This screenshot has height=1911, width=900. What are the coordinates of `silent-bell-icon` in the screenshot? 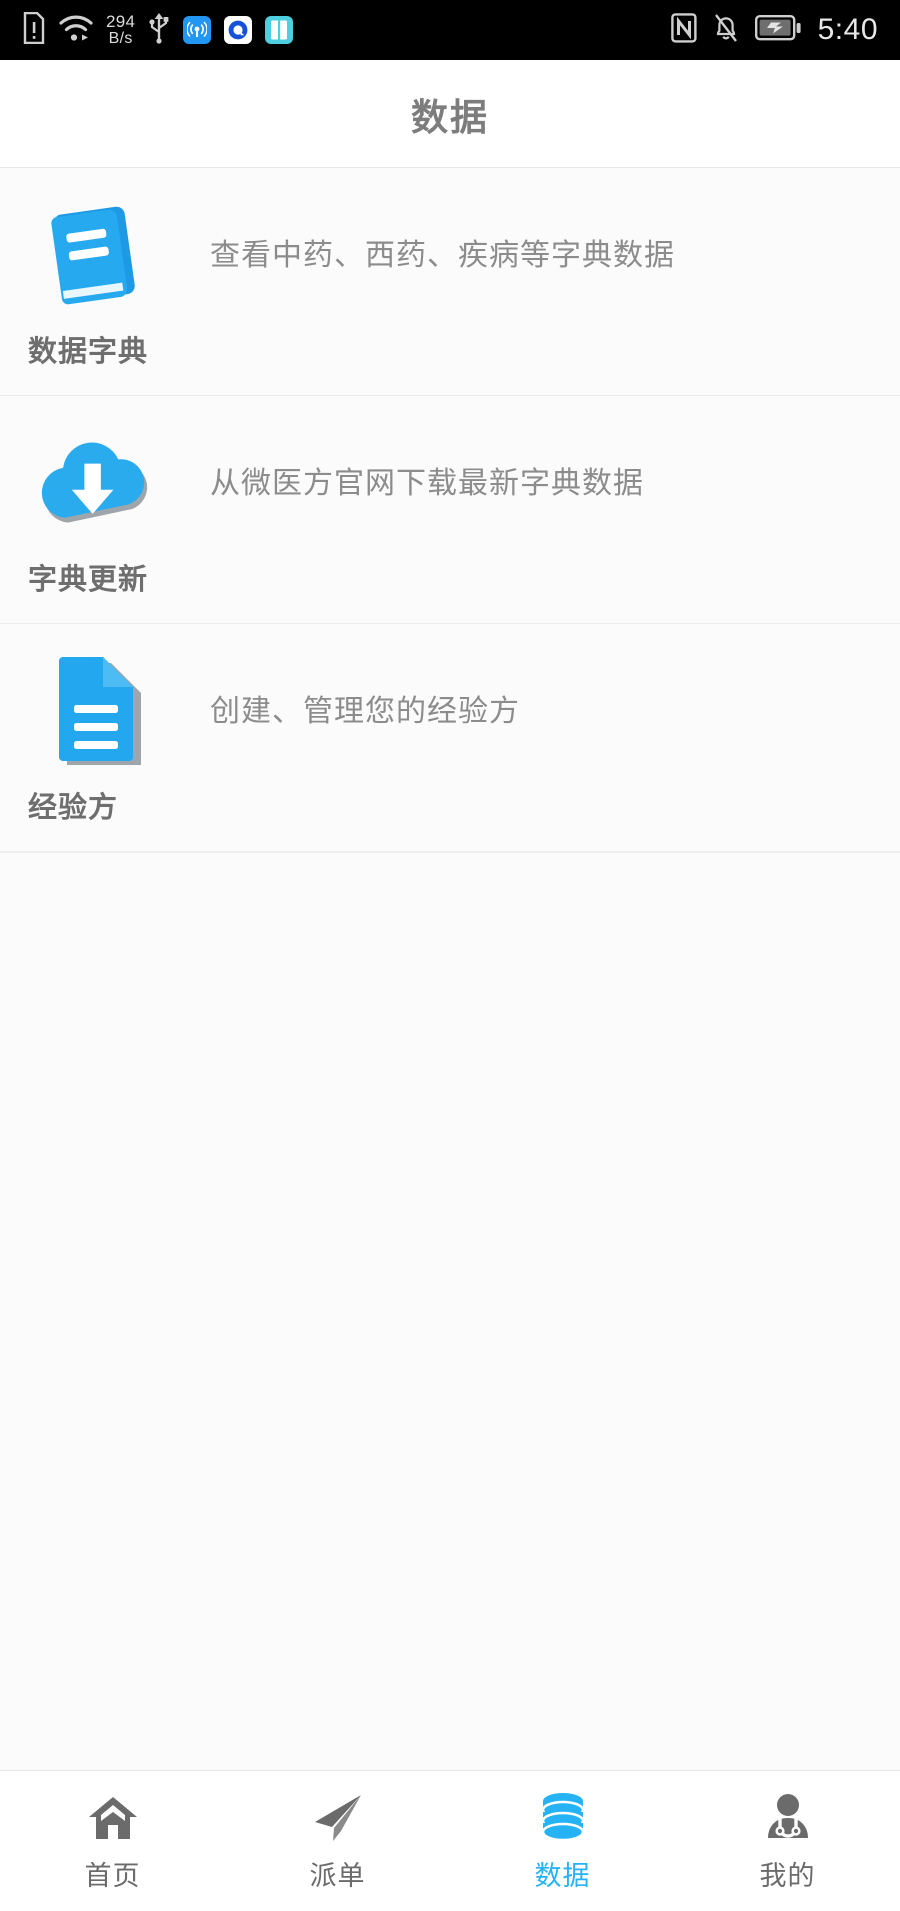 It's located at (726, 30).